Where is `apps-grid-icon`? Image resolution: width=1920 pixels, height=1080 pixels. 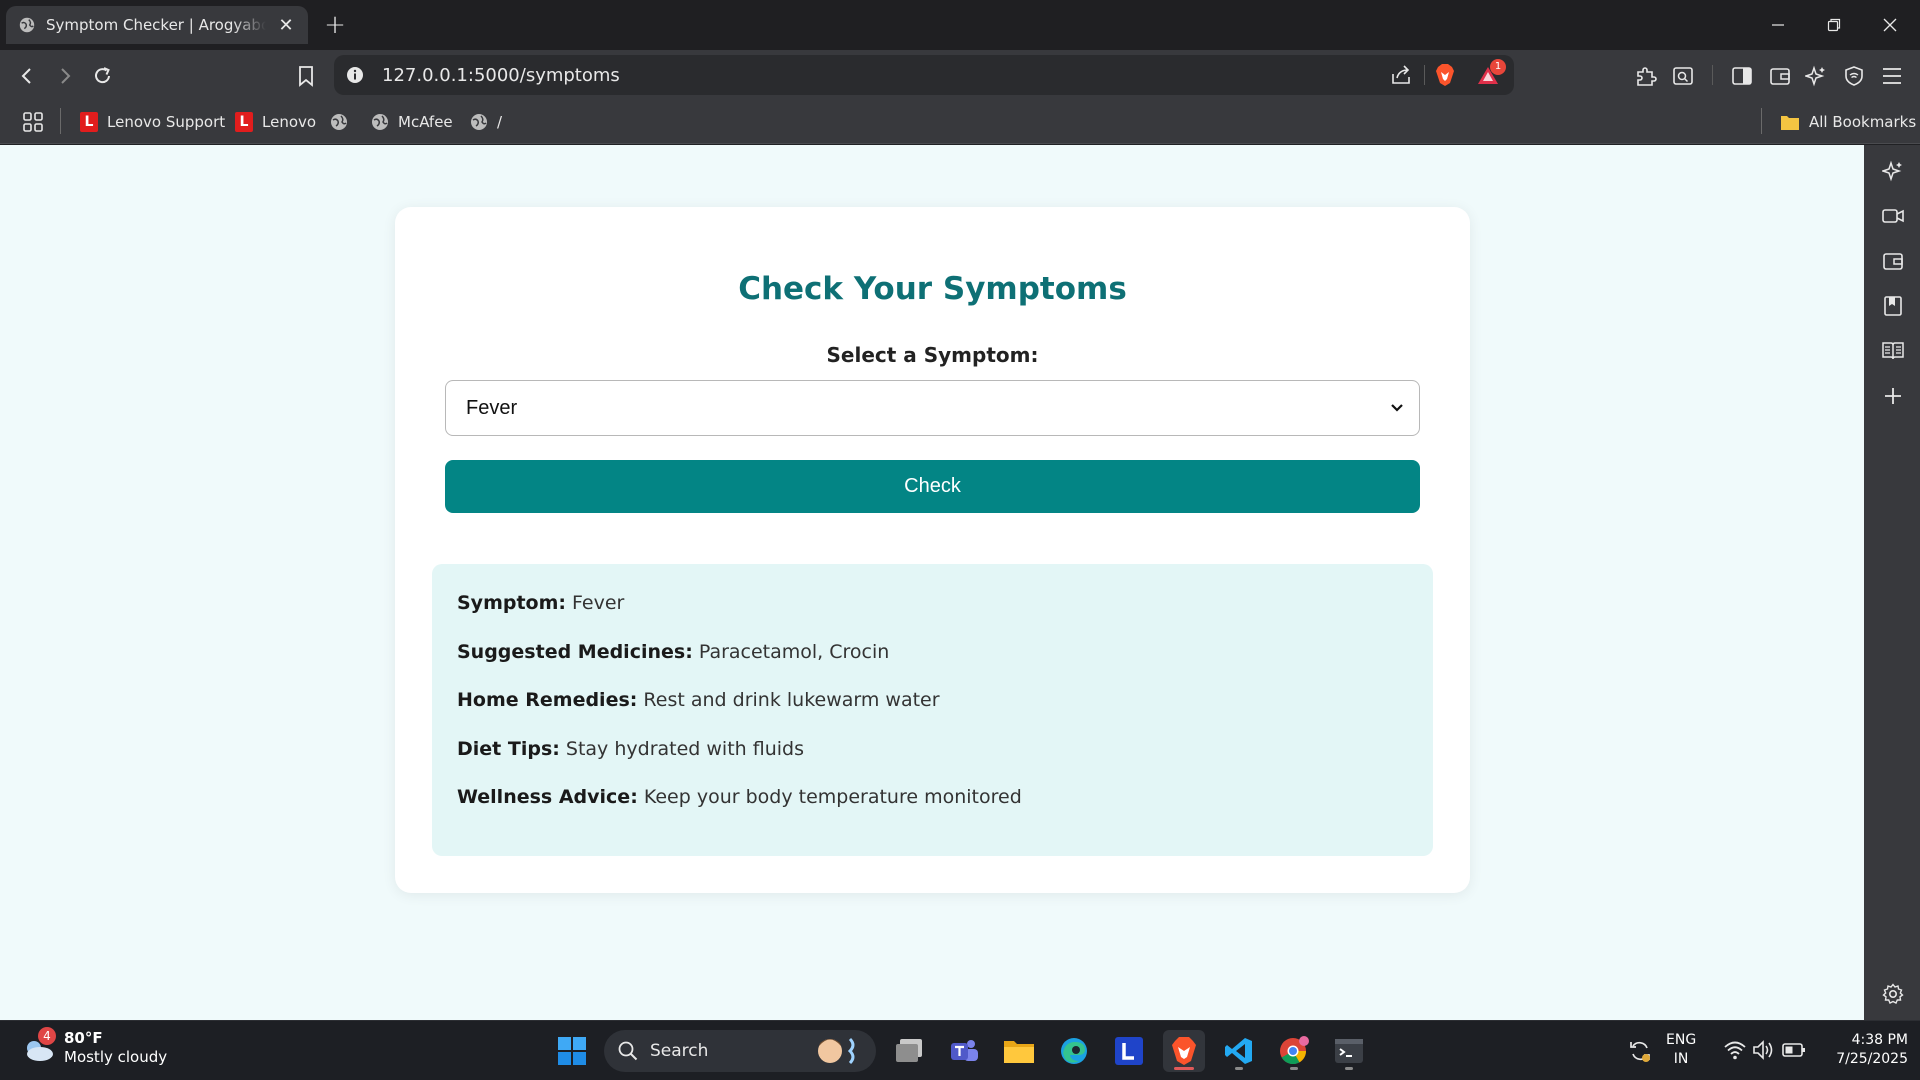
apps-grid-icon is located at coordinates (33, 122).